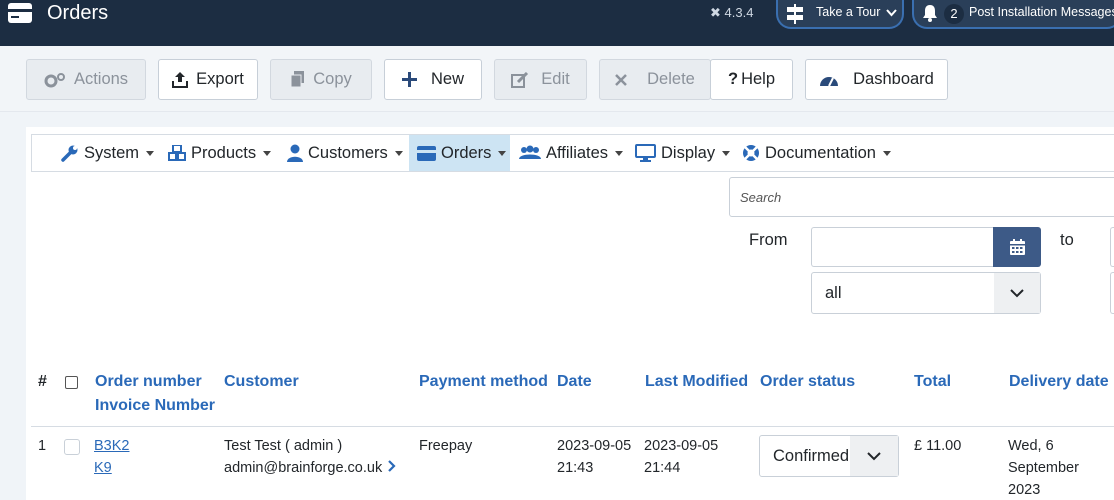 The image size is (1114, 500). What do you see at coordinates (621, 79) in the screenshot?
I see `close-icon` at bounding box center [621, 79].